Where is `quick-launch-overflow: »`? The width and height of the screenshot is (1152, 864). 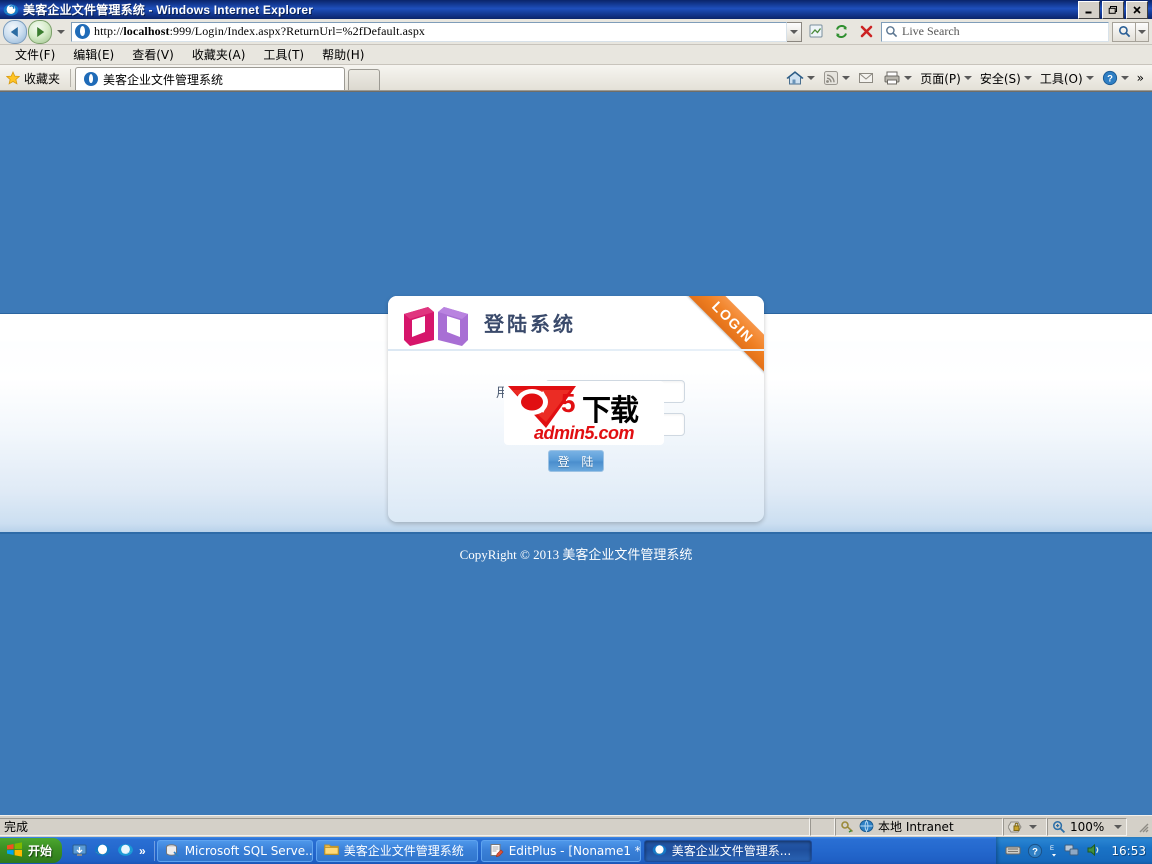
quick-launch-overflow: » is located at coordinates (142, 851).